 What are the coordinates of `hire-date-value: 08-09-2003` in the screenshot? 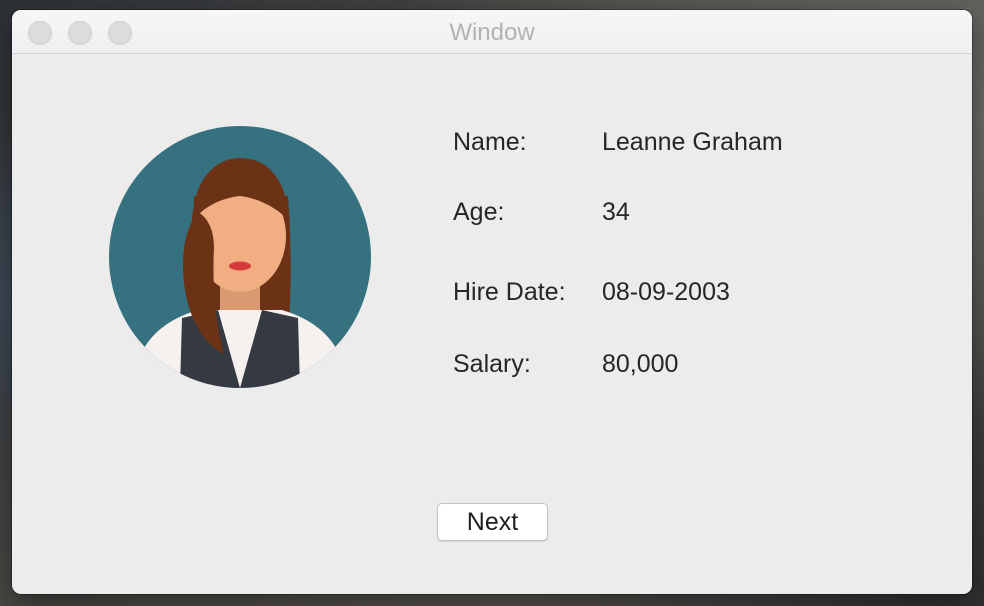 It's located at (666, 292).